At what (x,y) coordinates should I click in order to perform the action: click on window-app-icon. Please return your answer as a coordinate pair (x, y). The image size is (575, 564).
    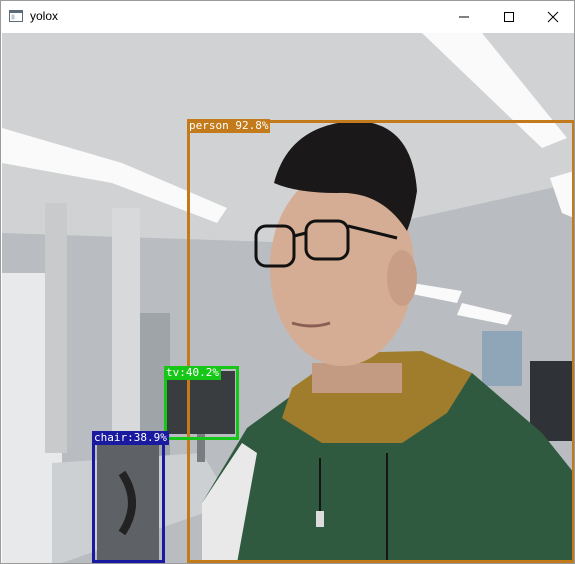
    Looking at the image, I should click on (16, 16).